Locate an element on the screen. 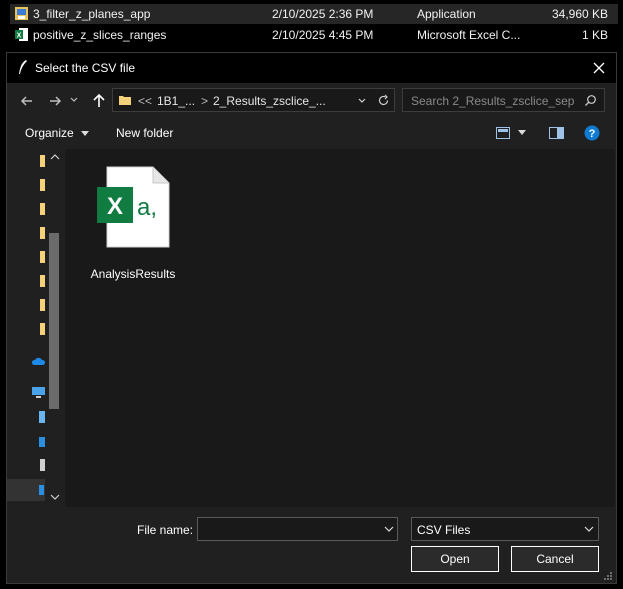 This screenshot has width=623, height=589. open-button: Open is located at coordinates (455, 559).